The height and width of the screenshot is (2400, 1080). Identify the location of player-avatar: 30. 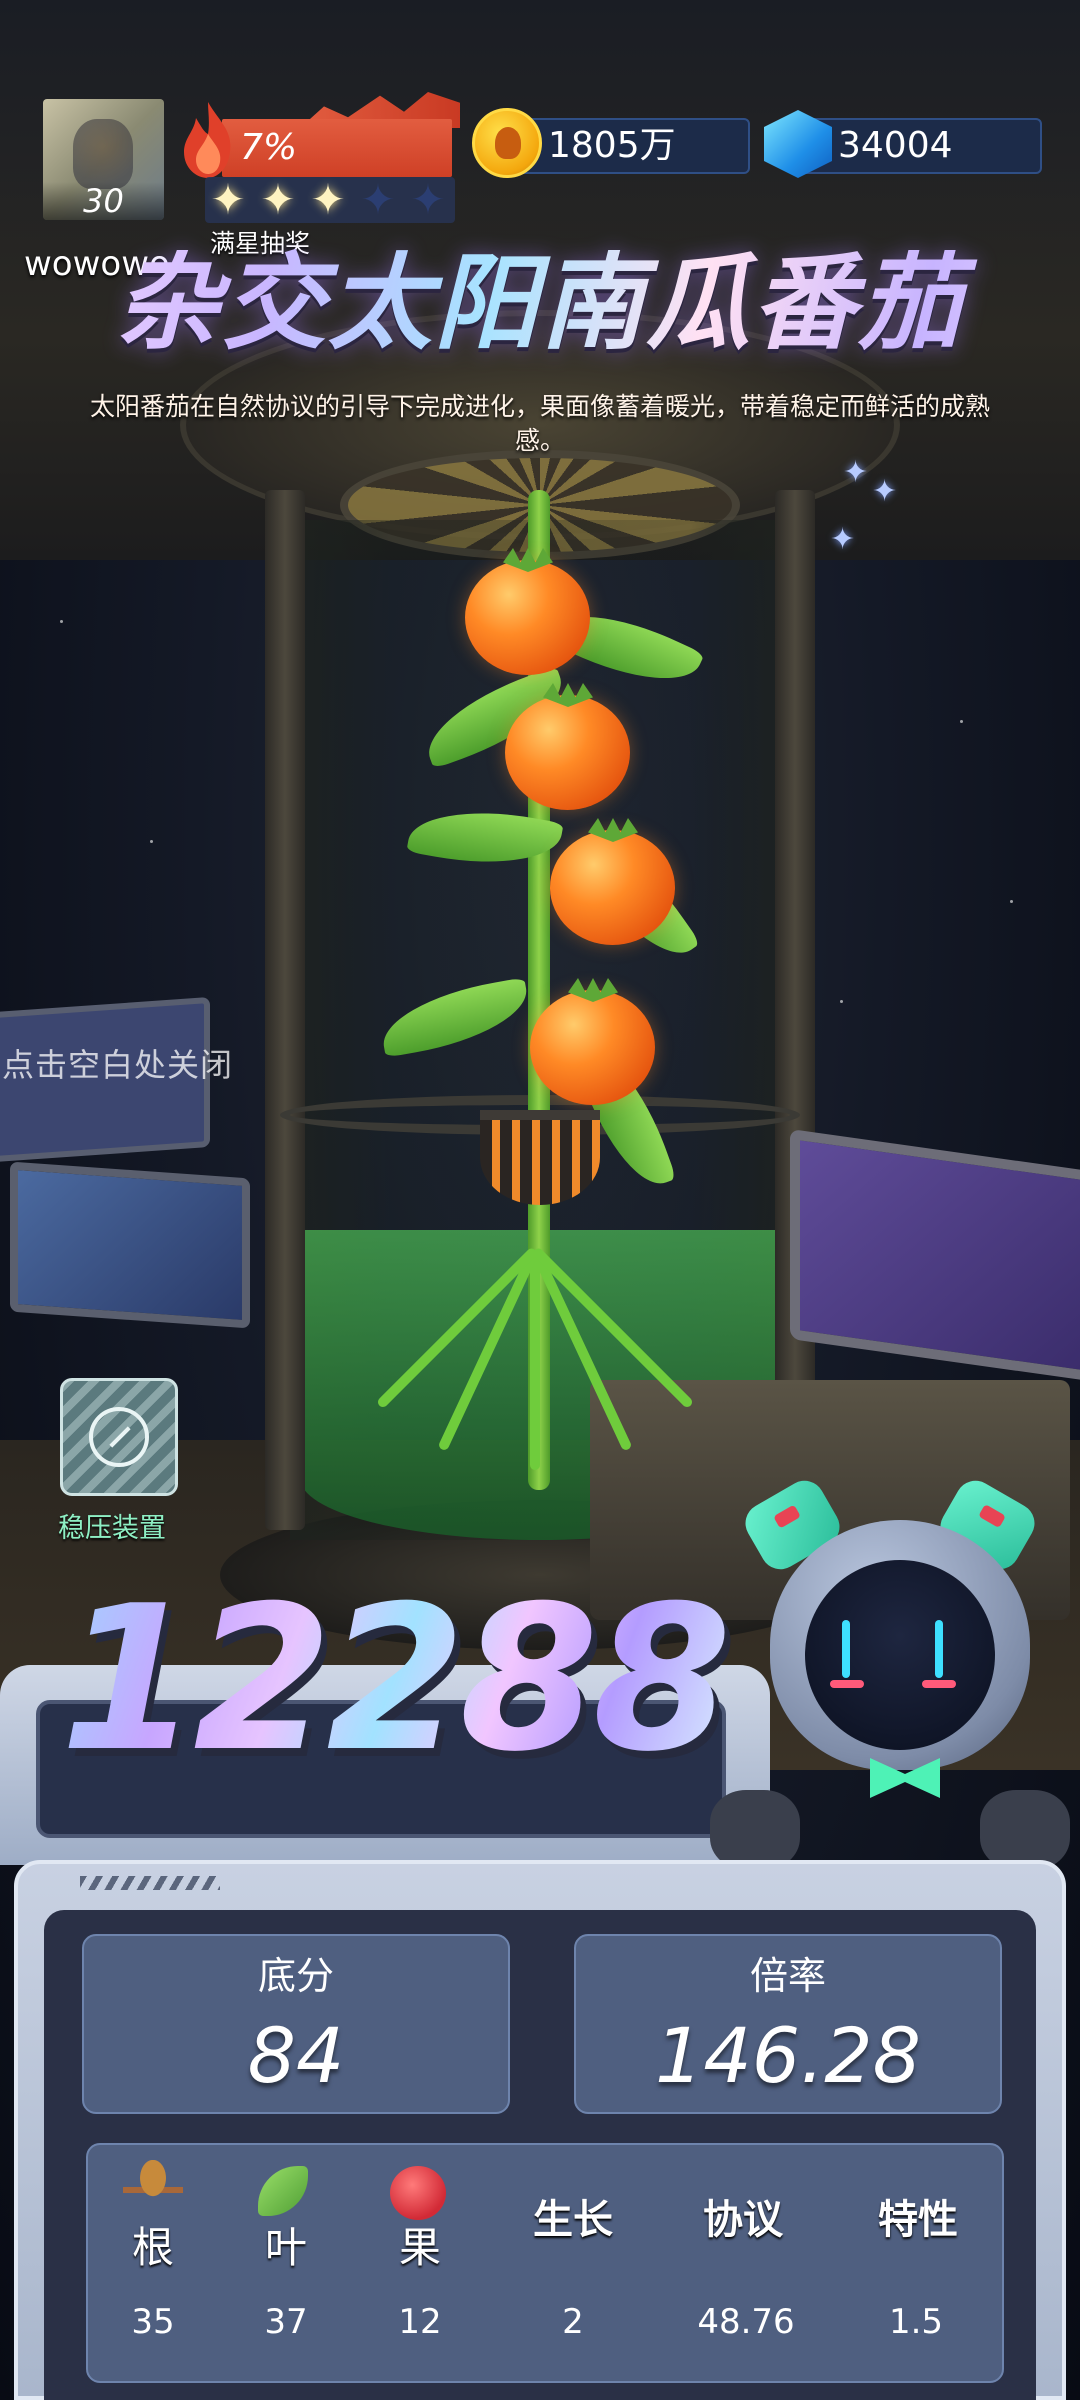
(103, 159).